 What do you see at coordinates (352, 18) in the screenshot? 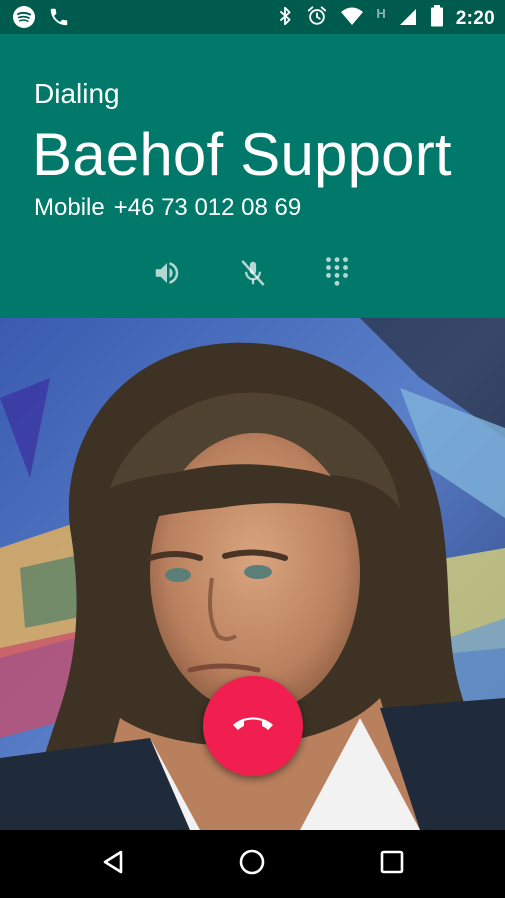
I see `wifi-icon` at bounding box center [352, 18].